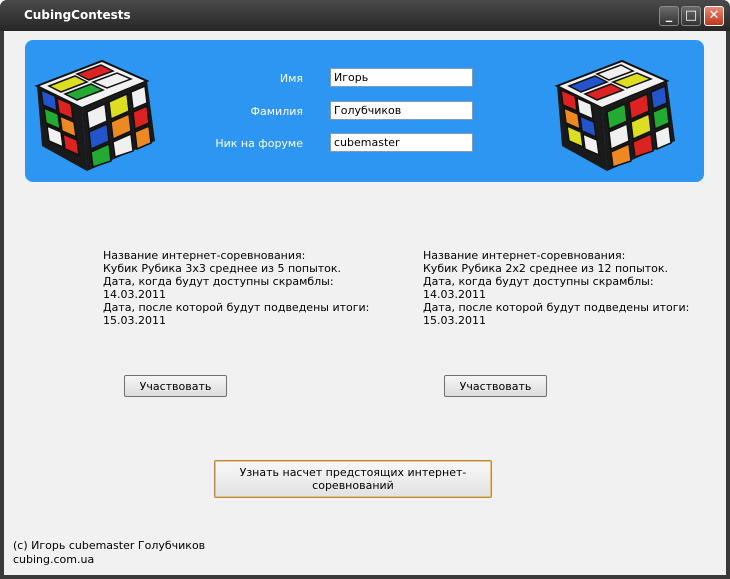 The image size is (730, 579). I want to click on maximize-icon: □, so click(691, 15).